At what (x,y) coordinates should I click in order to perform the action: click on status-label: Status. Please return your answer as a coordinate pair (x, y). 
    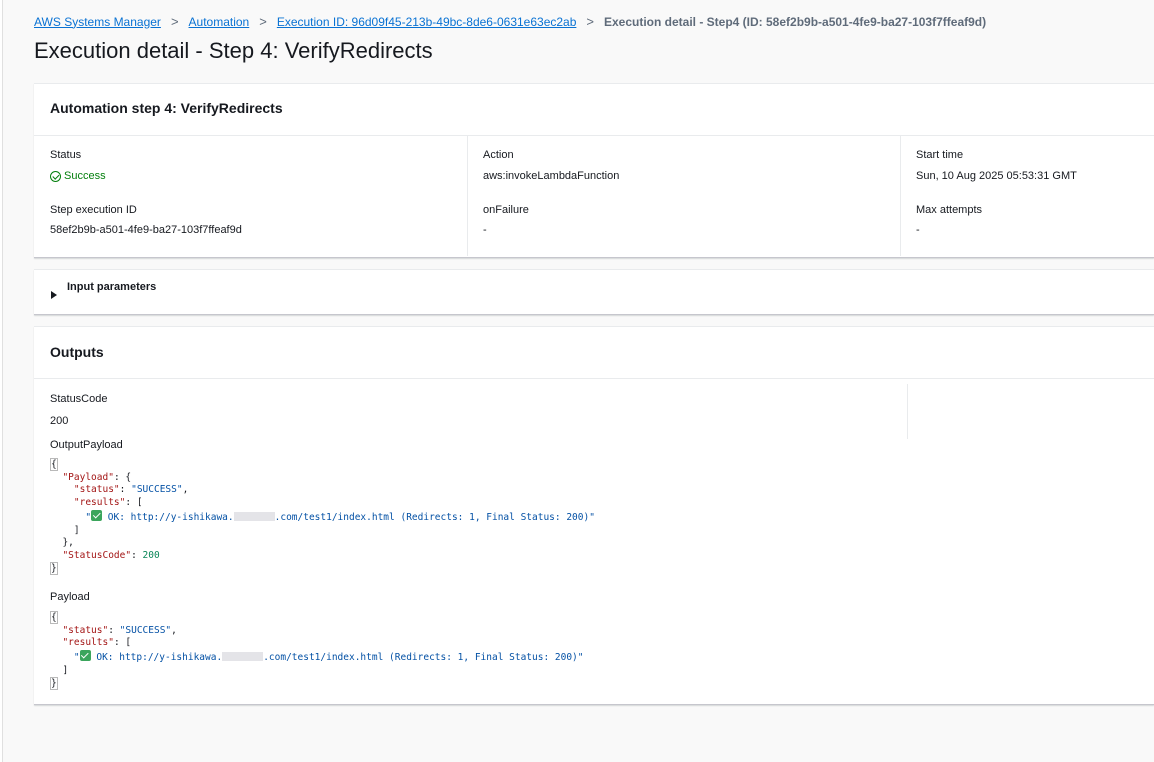
    Looking at the image, I should click on (66, 155).